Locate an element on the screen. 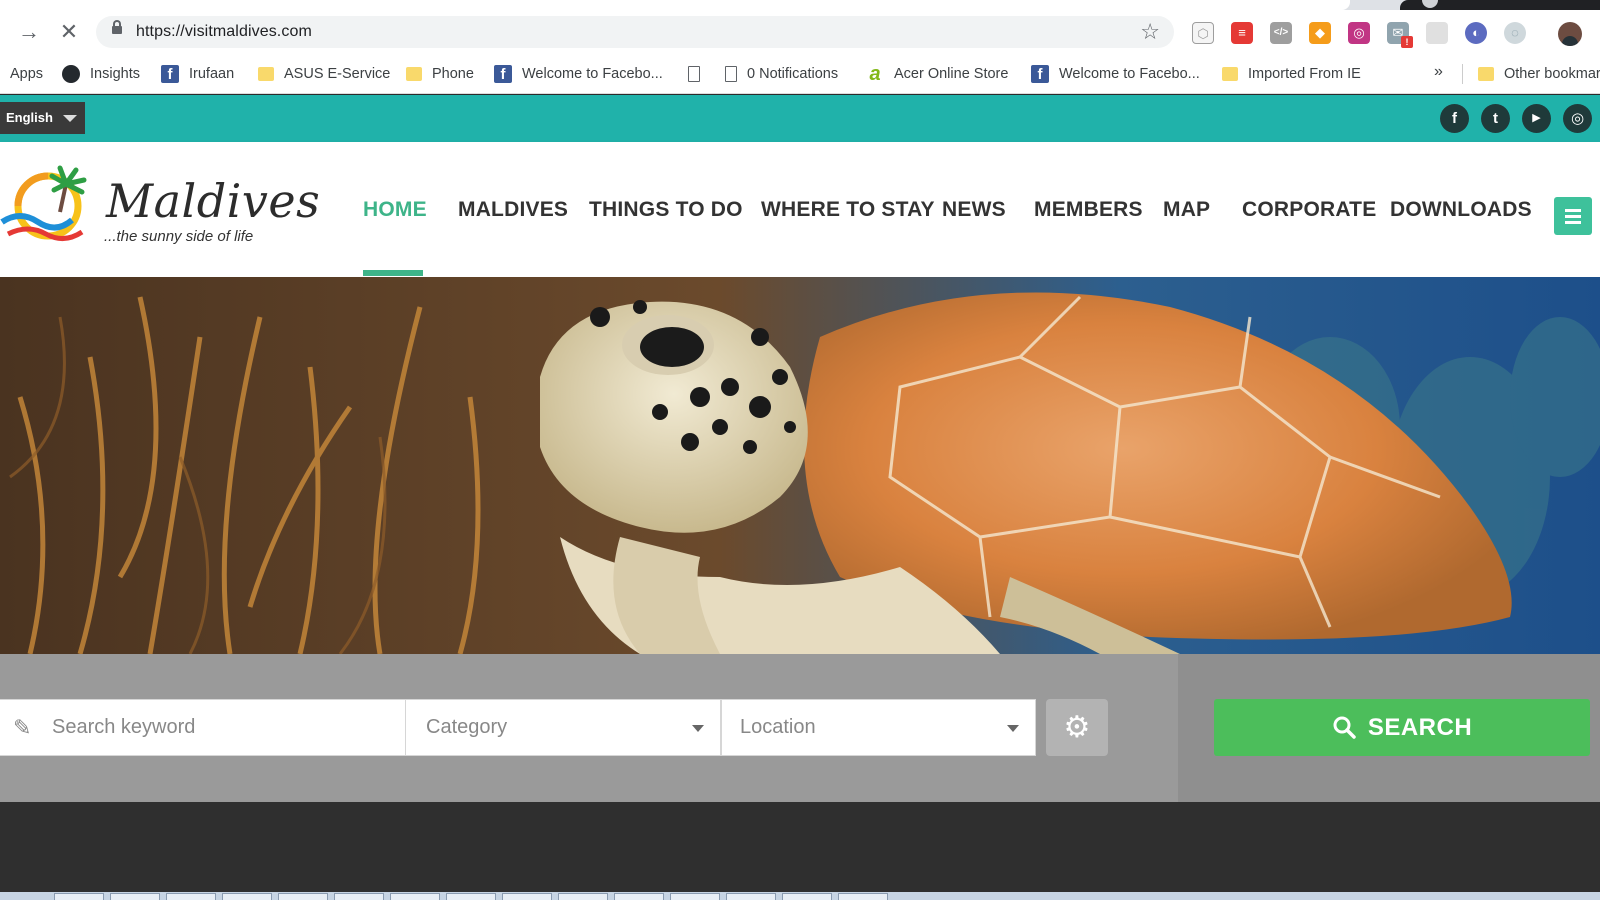 This screenshot has width=1600, height=900. search-keyword-input: ✎ Search keyword is located at coordinates (203, 727).